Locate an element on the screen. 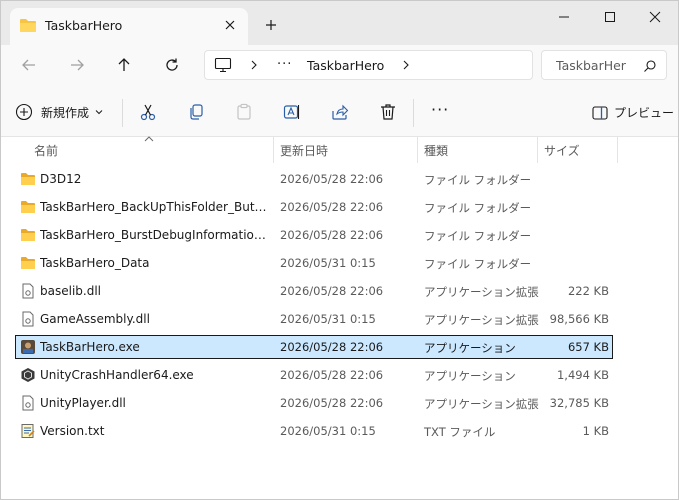 The height and width of the screenshot is (500, 679). file-type: TXT ファイル is located at coordinates (460, 432).